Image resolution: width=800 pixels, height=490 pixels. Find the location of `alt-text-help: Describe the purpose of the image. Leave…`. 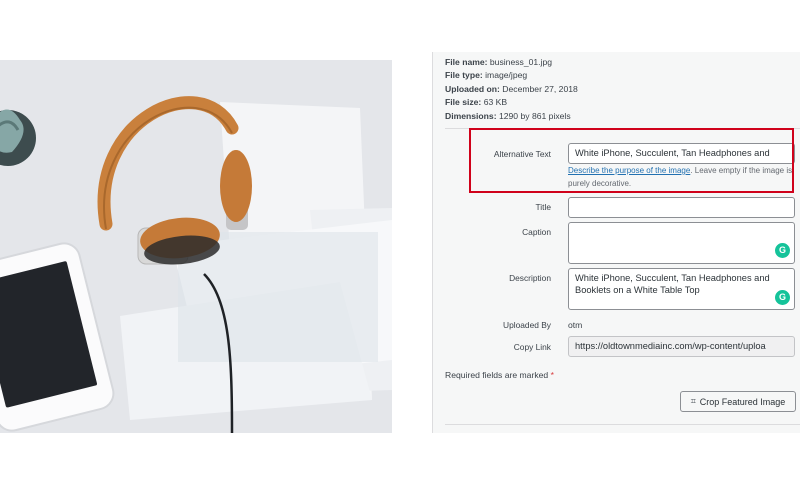

alt-text-help: Describe the purpose of the image. Leave… is located at coordinates (680, 177).